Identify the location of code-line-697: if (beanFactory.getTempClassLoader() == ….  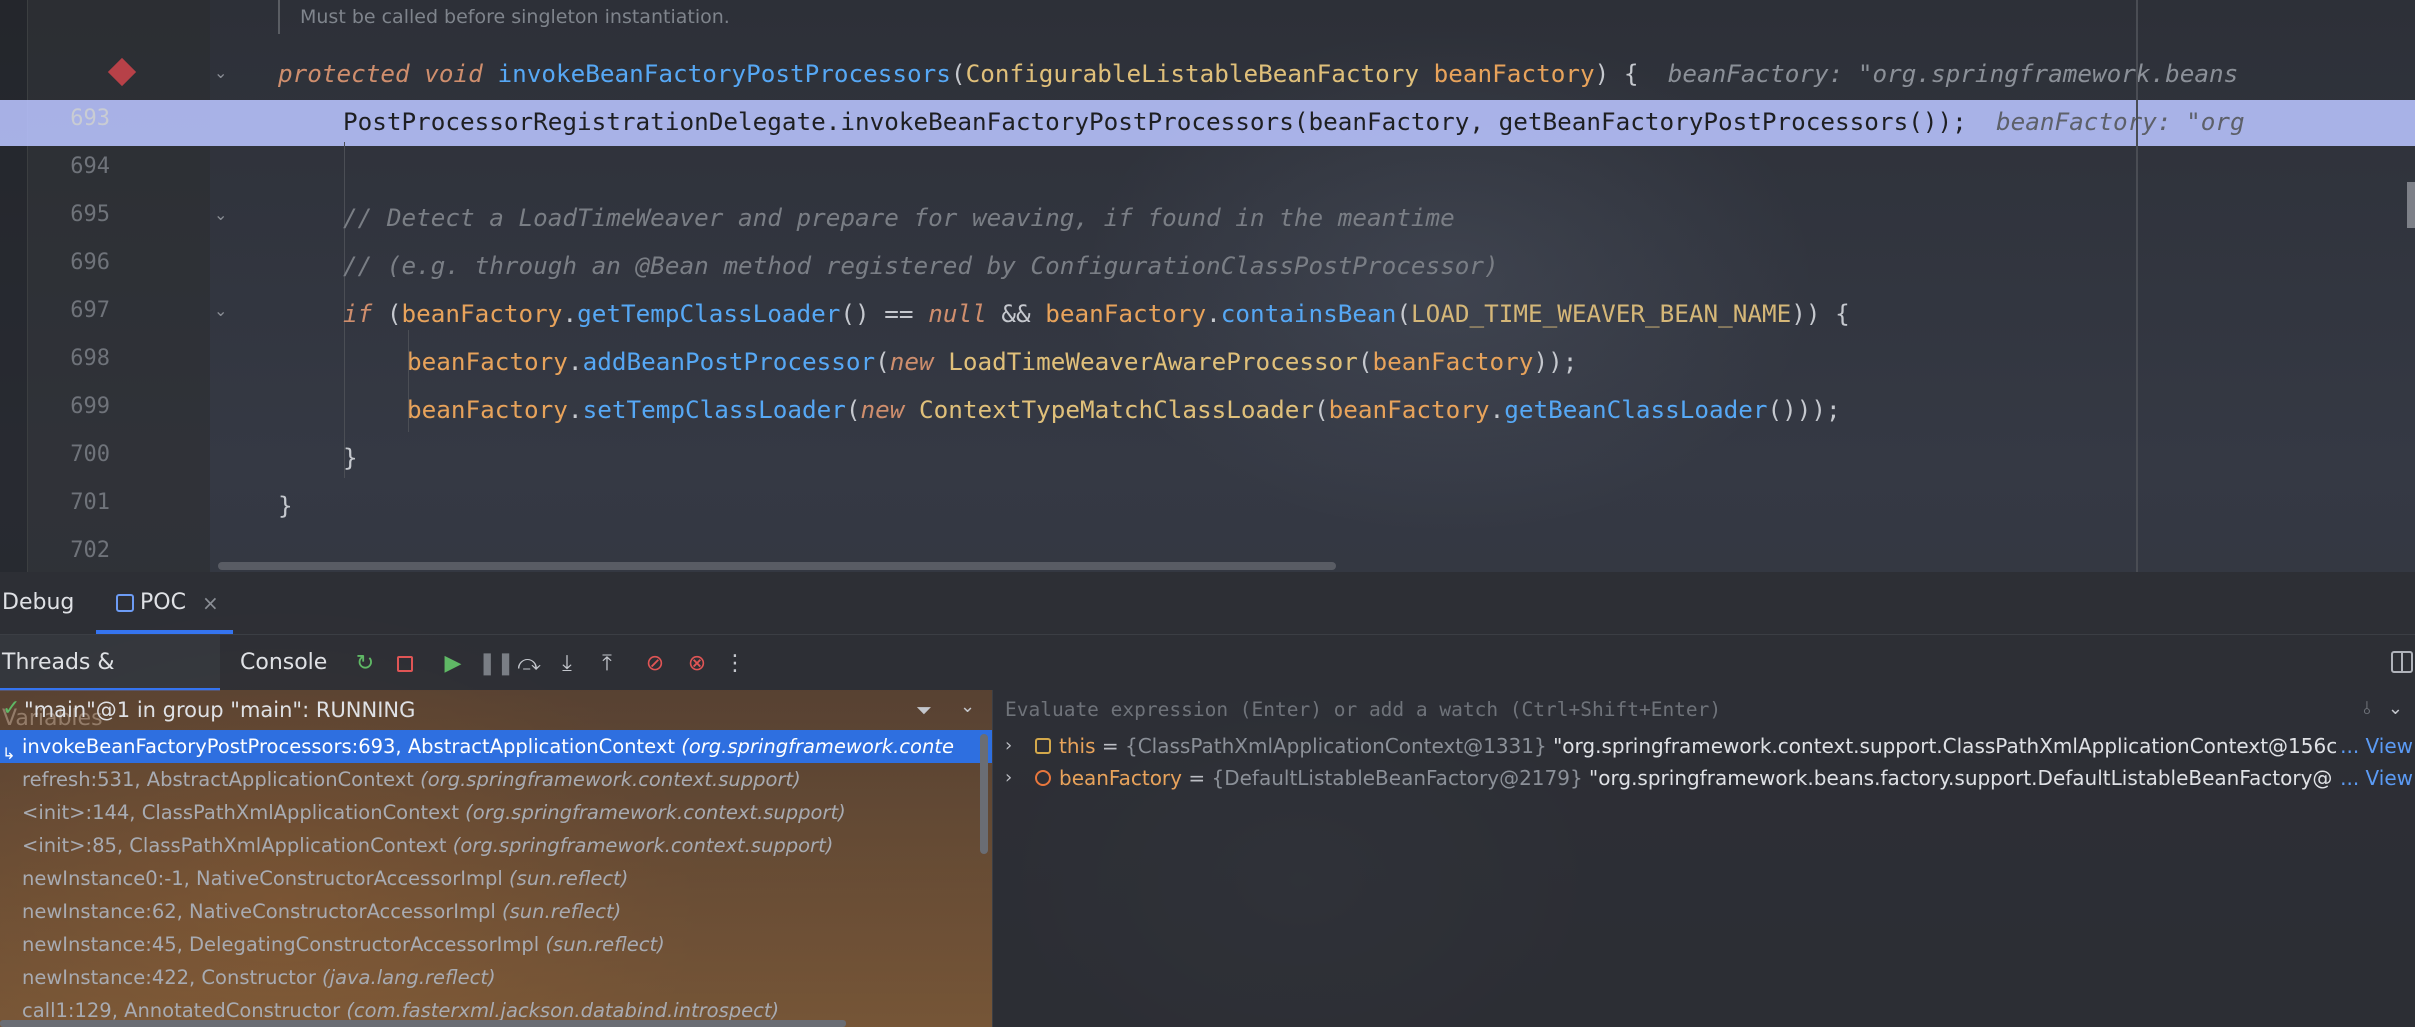
(1096, 314).